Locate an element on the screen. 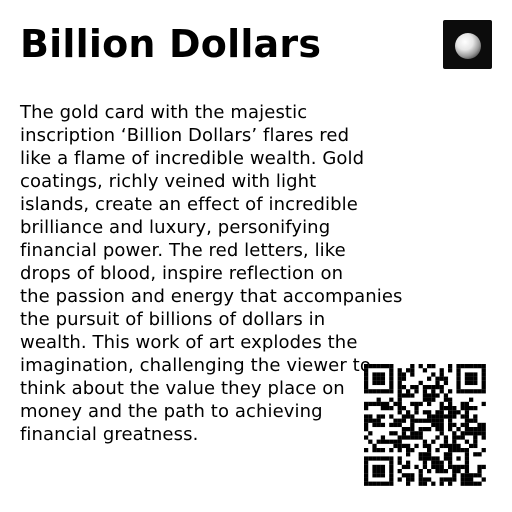 The image size is (512, 512). description-line: financial power. The red letters, like is located at coordinates (183, 250).